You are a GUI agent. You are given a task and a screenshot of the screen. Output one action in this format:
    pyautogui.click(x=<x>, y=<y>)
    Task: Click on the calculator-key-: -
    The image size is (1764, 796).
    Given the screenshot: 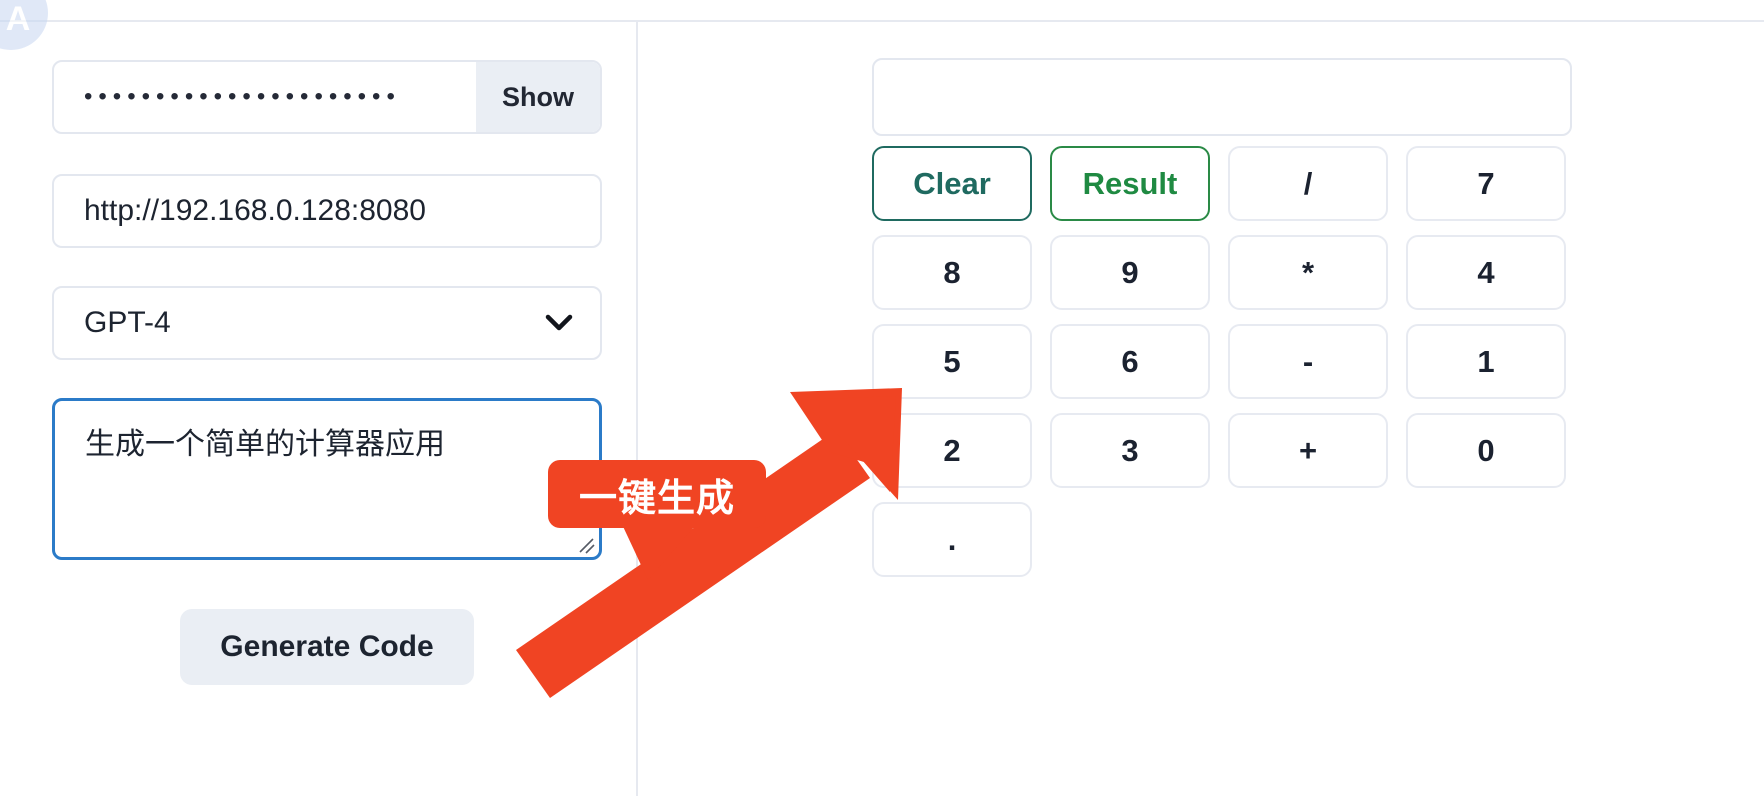 What is the action you would take?
    pyautogui.click(x=1308, y=361)
    